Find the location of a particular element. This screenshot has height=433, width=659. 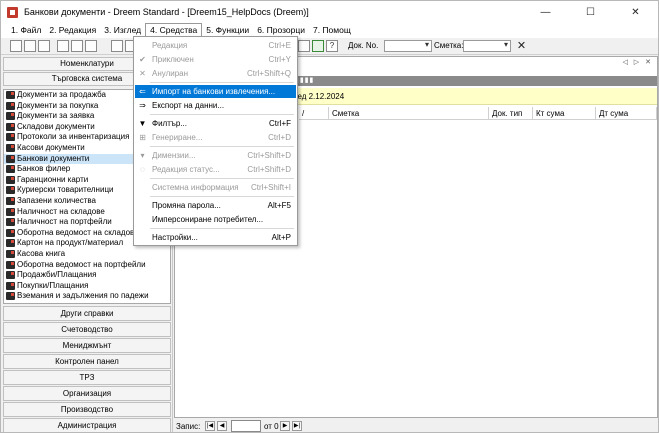

list-item: Касова книга is located at coordinates (87, 254).